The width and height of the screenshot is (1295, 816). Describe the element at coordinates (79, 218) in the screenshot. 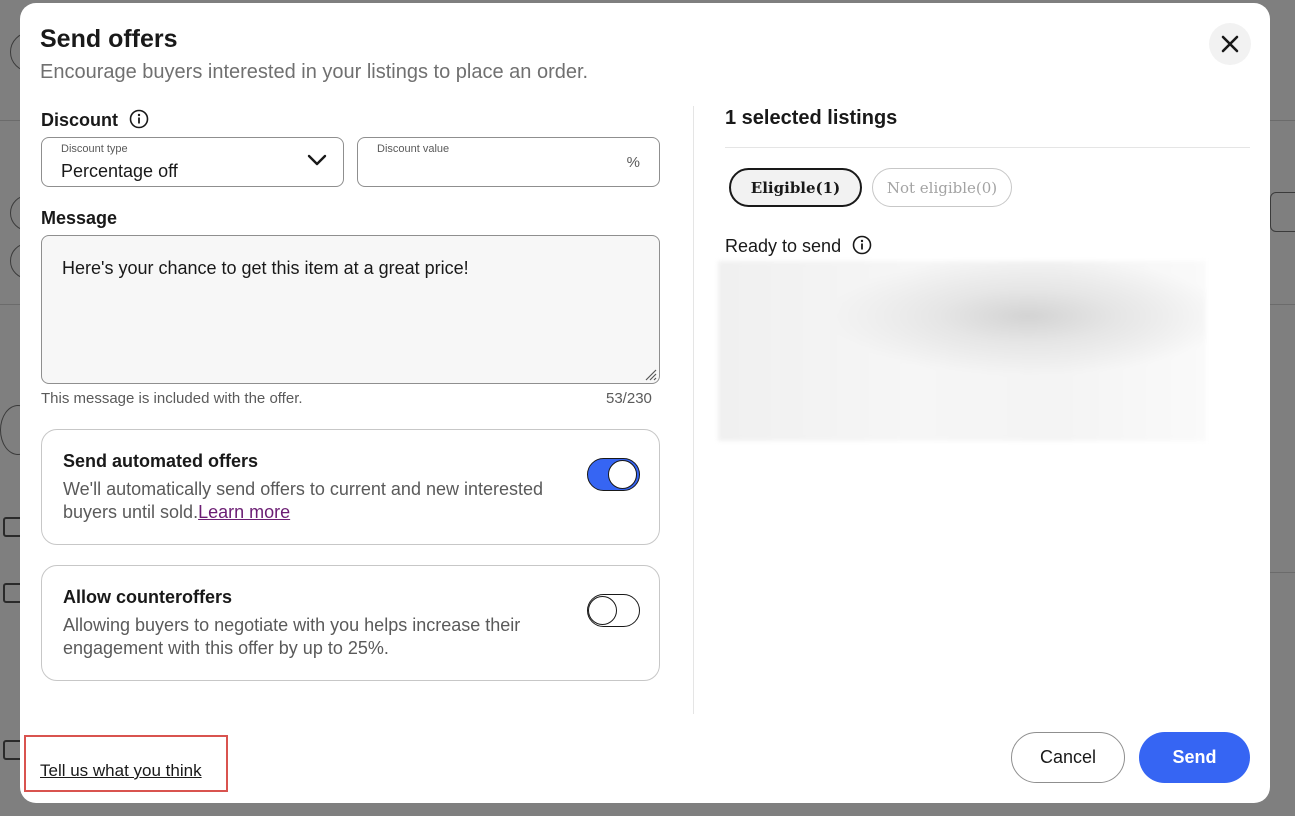

I see `message-label: Message` at that location.